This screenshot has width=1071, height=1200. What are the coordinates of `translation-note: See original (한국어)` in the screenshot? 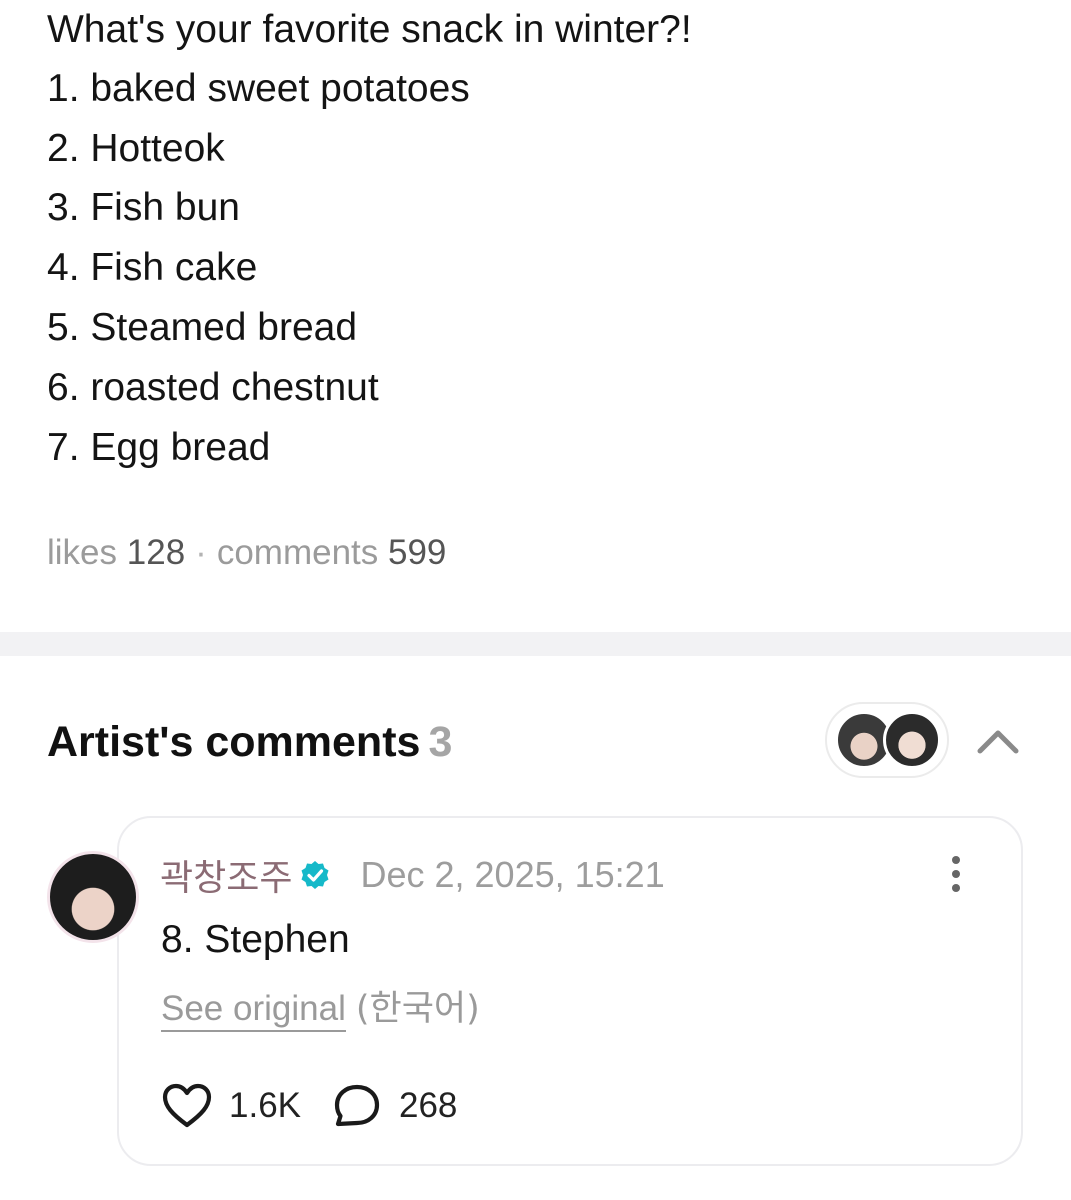 It's located at (320, 1009).